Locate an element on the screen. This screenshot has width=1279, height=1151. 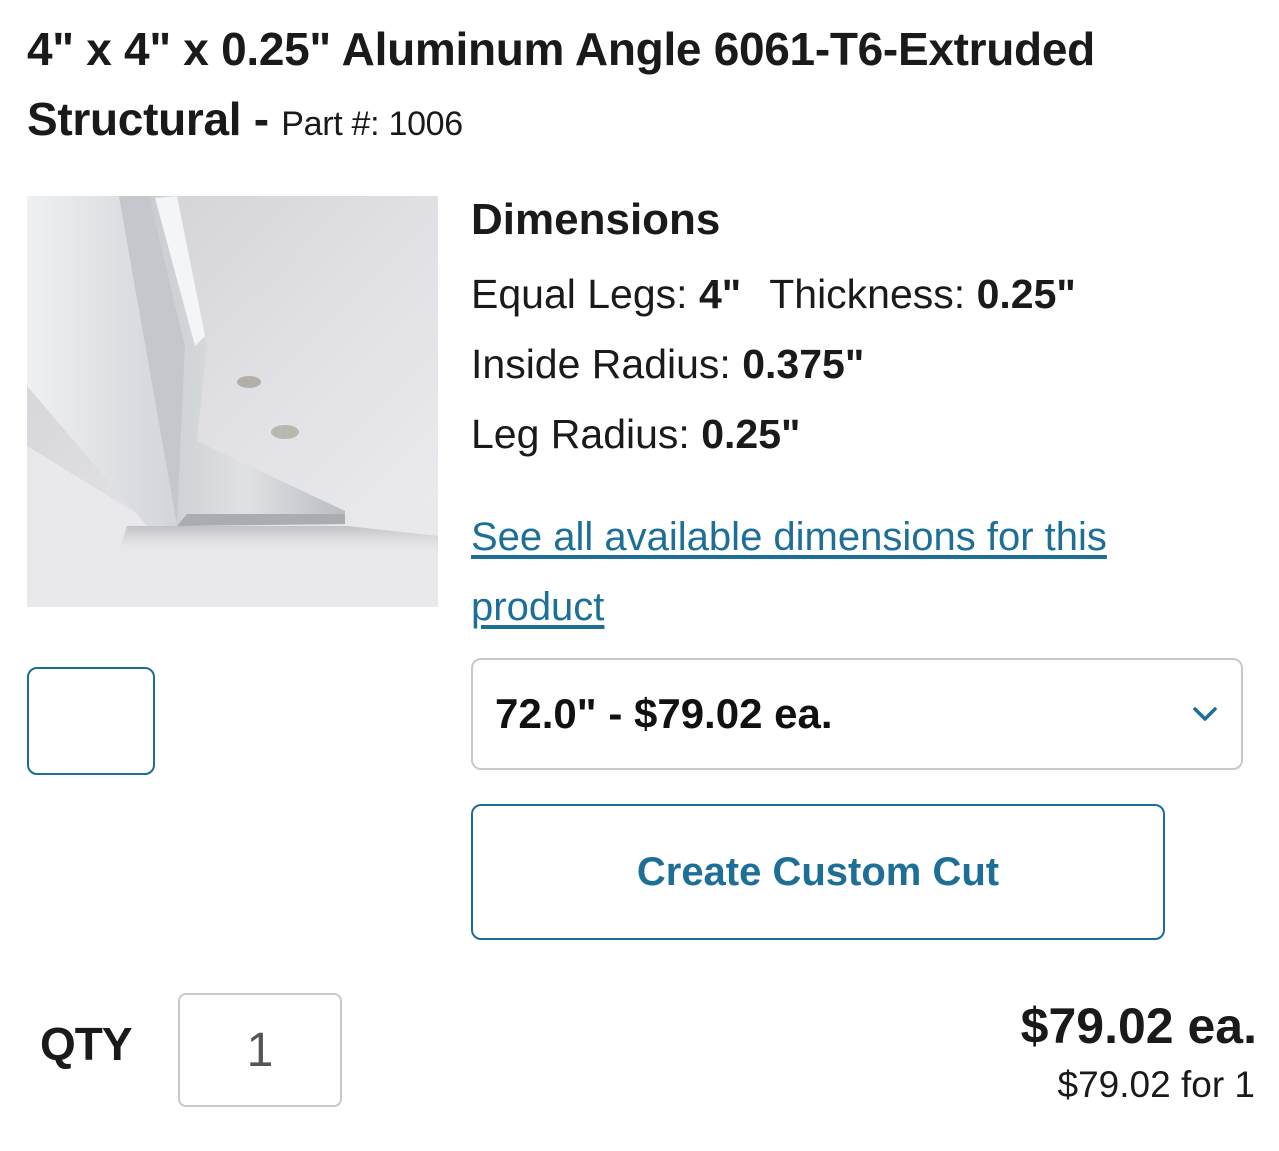
part-number-value: 1006 is located at coordinates (425, 124).